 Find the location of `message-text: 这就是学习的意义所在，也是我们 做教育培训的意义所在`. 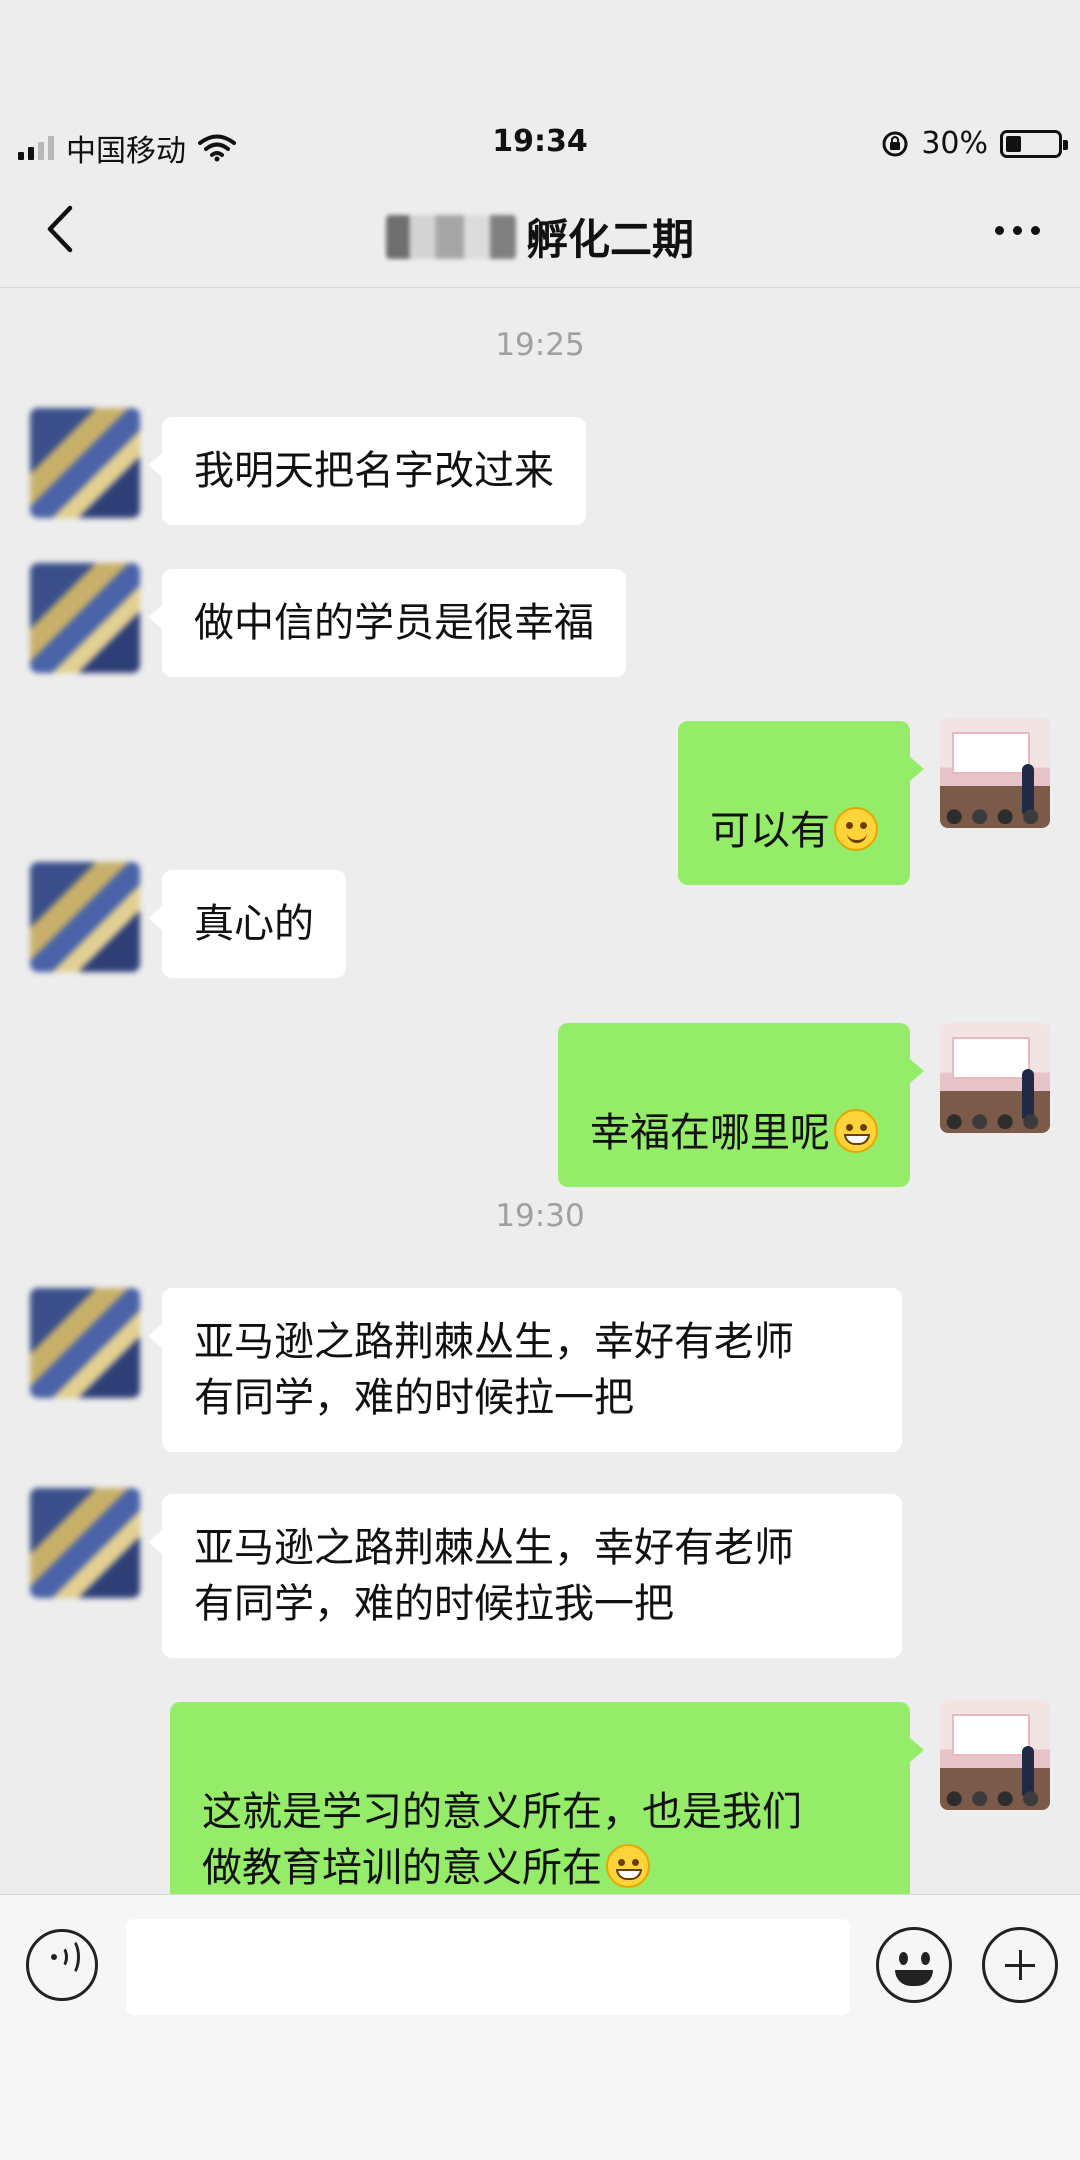

message-text: 这就是学习的意义所在，也是我们 做教育培训的意义所在 is located at coordinates (502, 1840).